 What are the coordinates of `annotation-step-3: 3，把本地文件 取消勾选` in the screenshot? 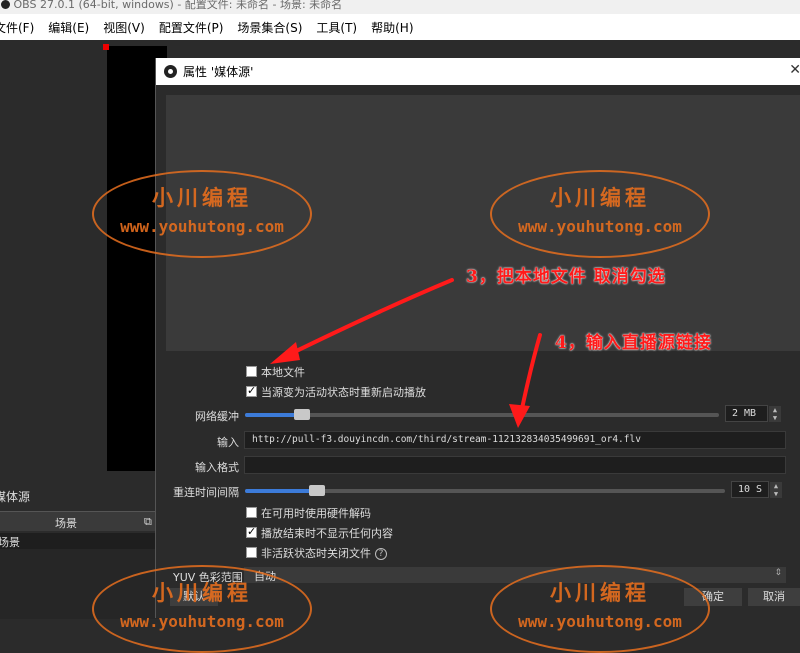 It's located at (566, 277).